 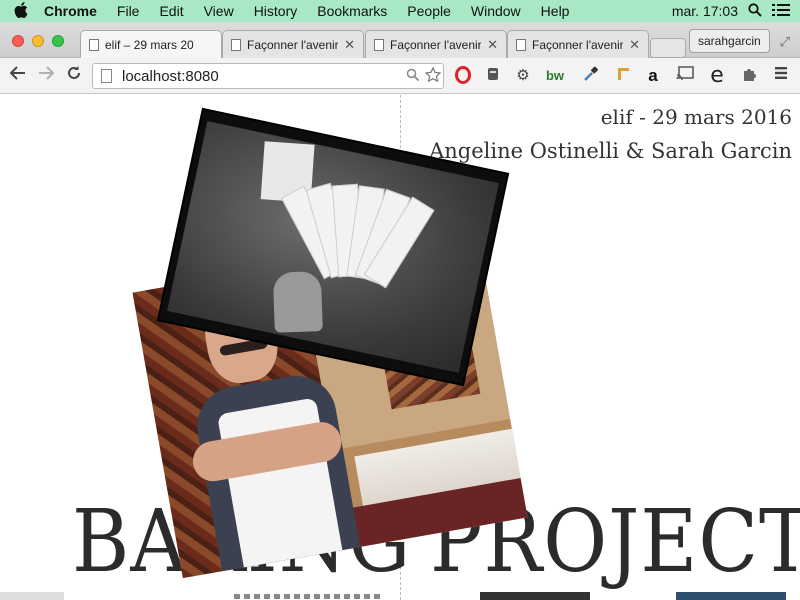 What do you see at coordinates (46, 75) in the screenshot?
I see `forward-arrow-icon` at bounding box center [46, 75].